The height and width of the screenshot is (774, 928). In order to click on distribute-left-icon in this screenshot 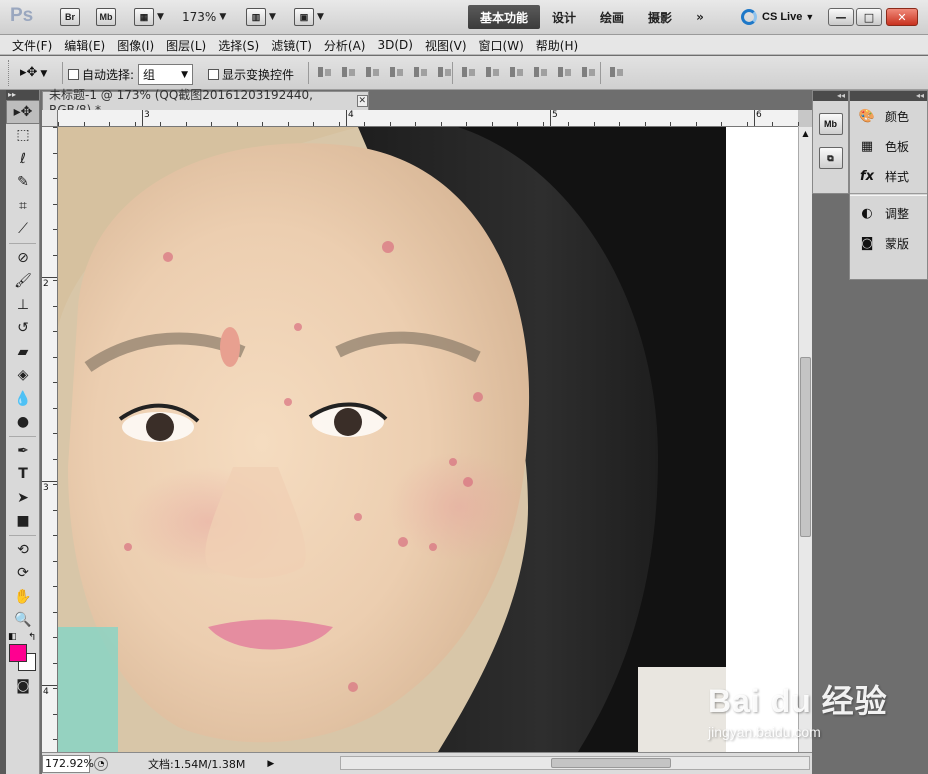, I will do `click(541, 72)`.